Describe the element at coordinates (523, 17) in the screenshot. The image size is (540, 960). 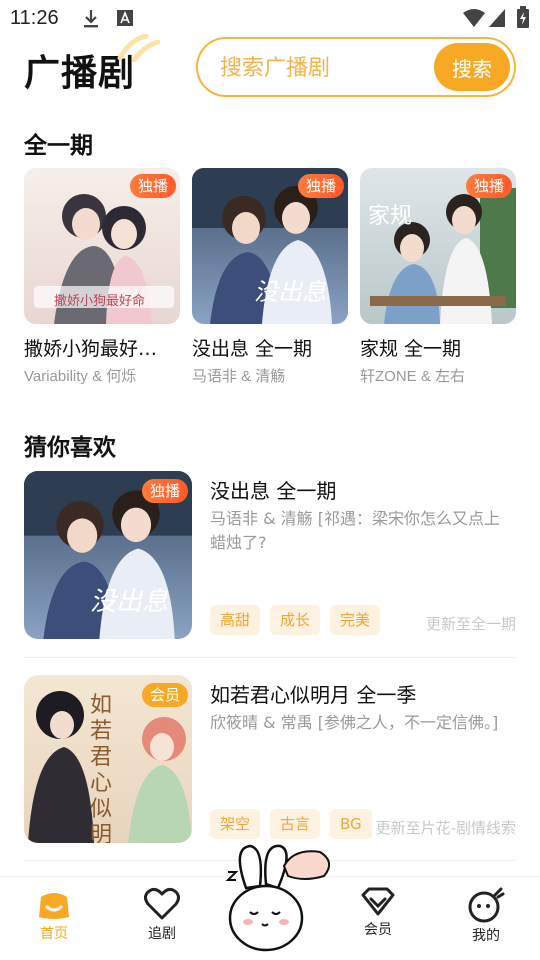
I see `battery-charging-icon` at that location.